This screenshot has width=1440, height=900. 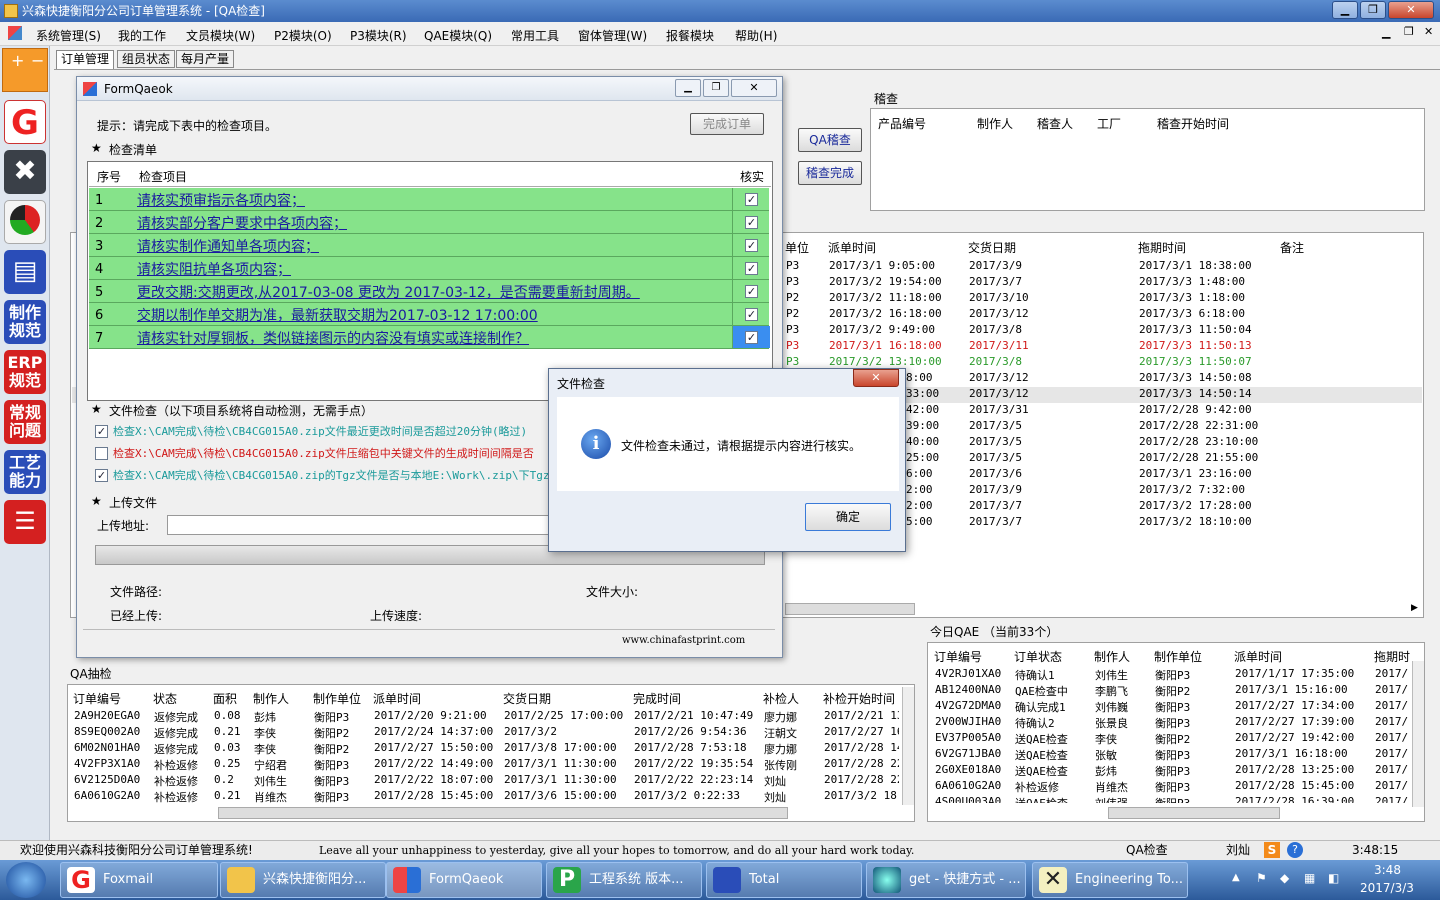 I want to click on form-close-button: ✕, so click(x=754, y=88).